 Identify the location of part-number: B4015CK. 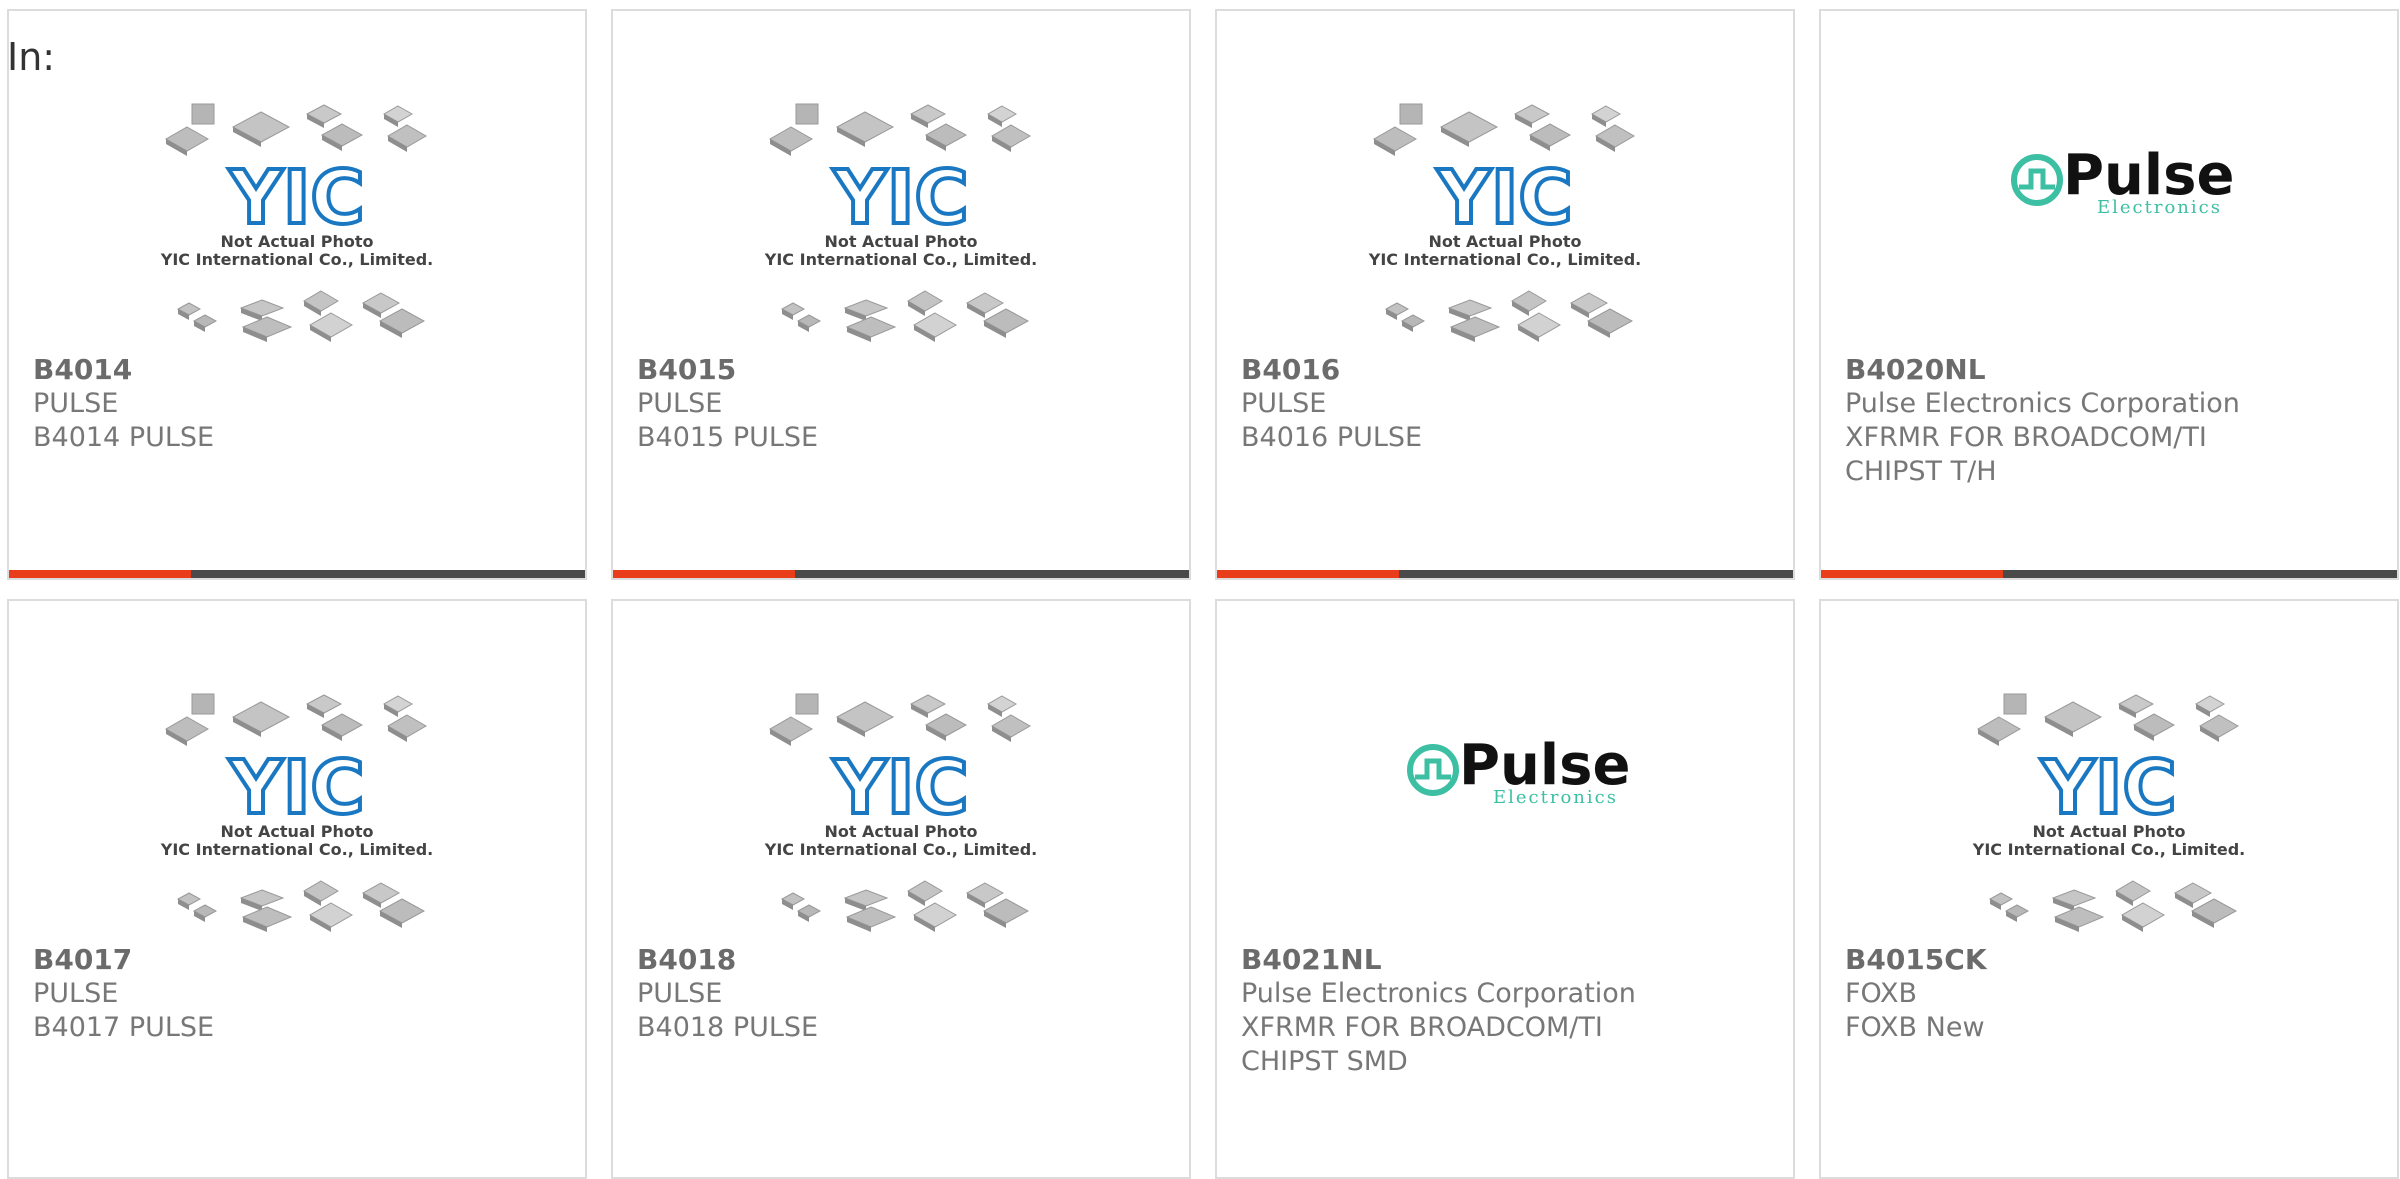
(2105, 960).